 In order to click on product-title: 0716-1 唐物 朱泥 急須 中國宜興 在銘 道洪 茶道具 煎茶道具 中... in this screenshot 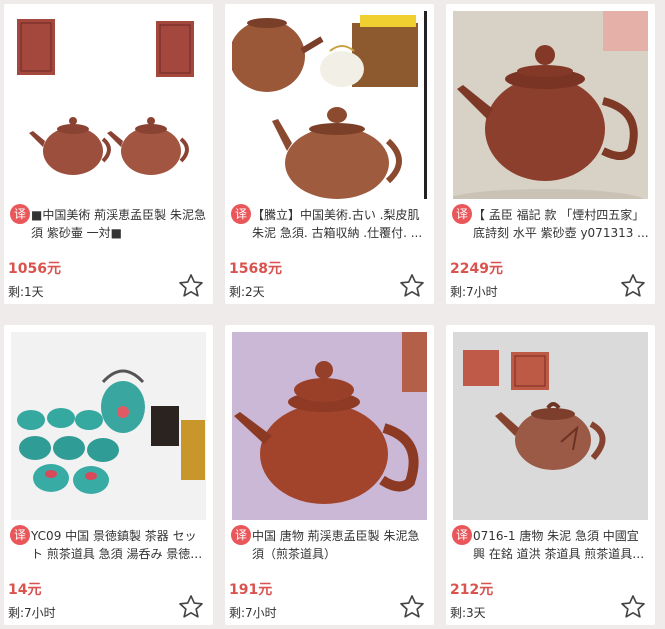, I will do `click(561, 545)`.